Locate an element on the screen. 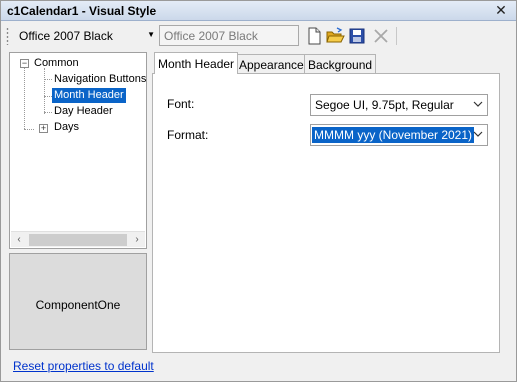 The height and width of the screenshot is (382, 517). window-title: c1Calendar1 - Visual Style is located at coordinates (82, 11).